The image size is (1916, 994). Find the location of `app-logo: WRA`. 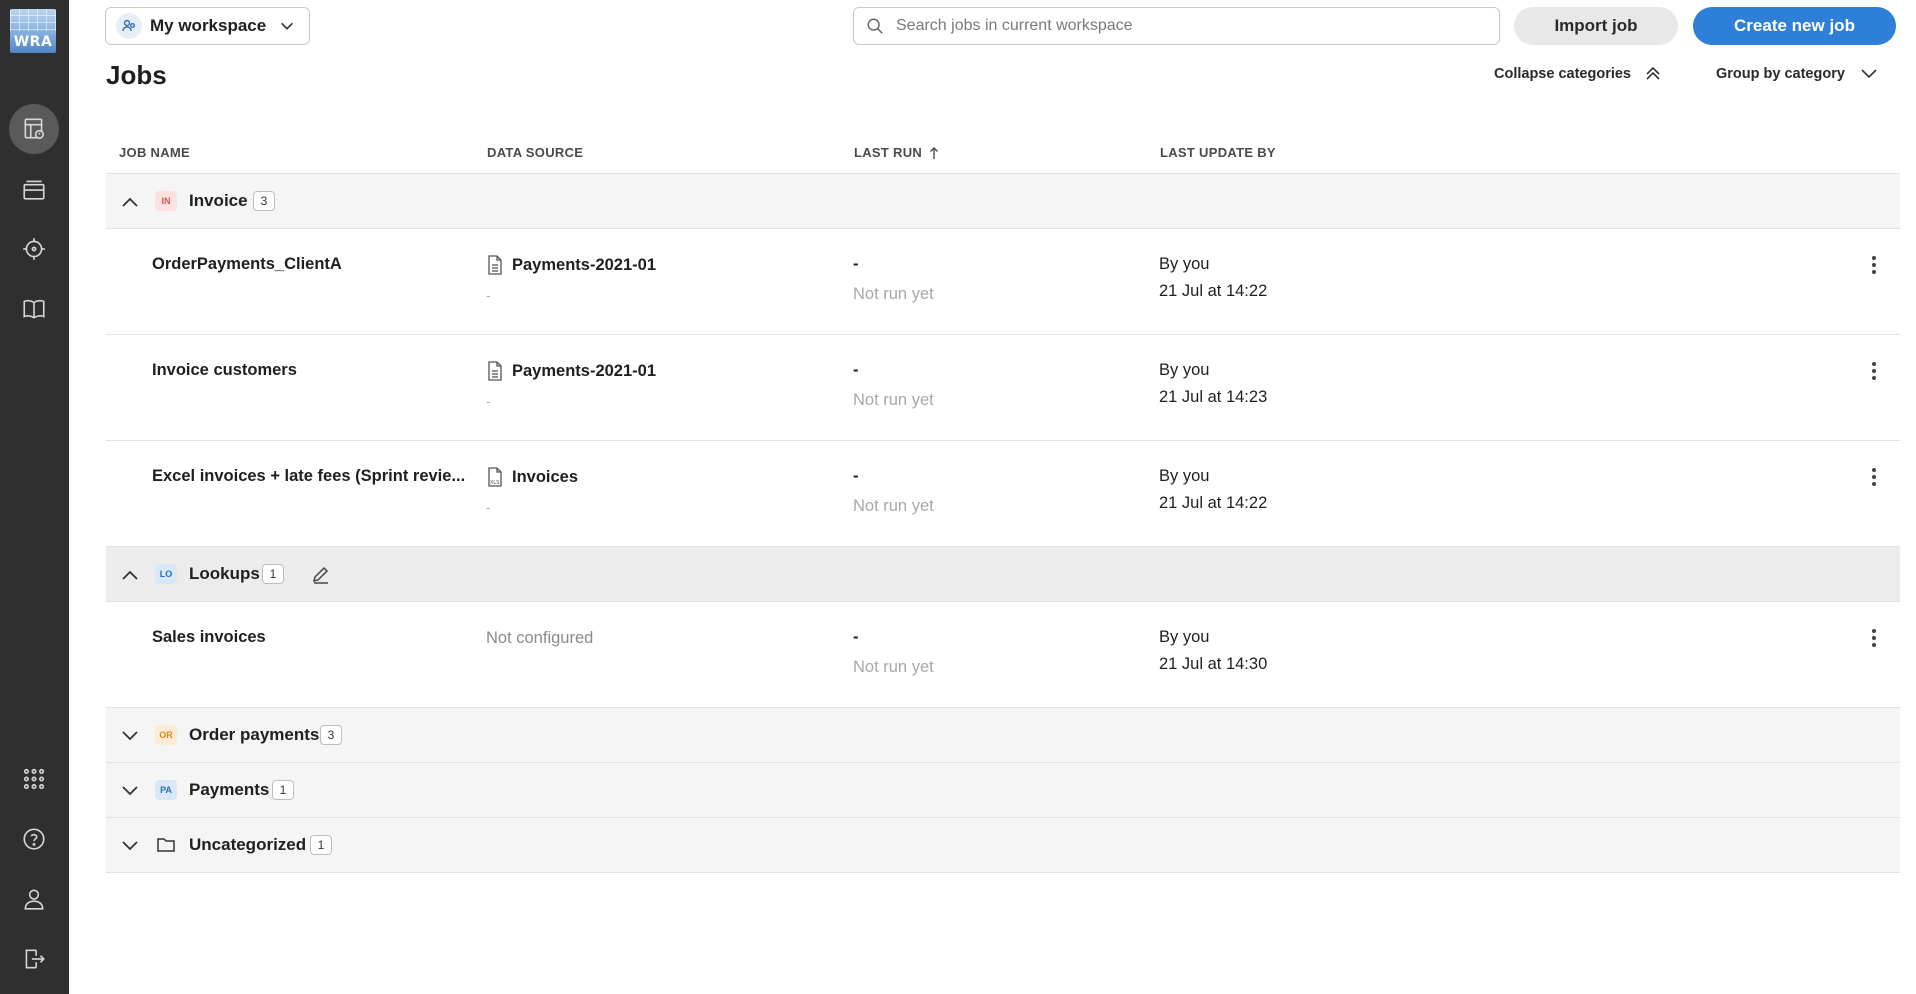

app-logo: WRA is located at coordinates (33, 31).